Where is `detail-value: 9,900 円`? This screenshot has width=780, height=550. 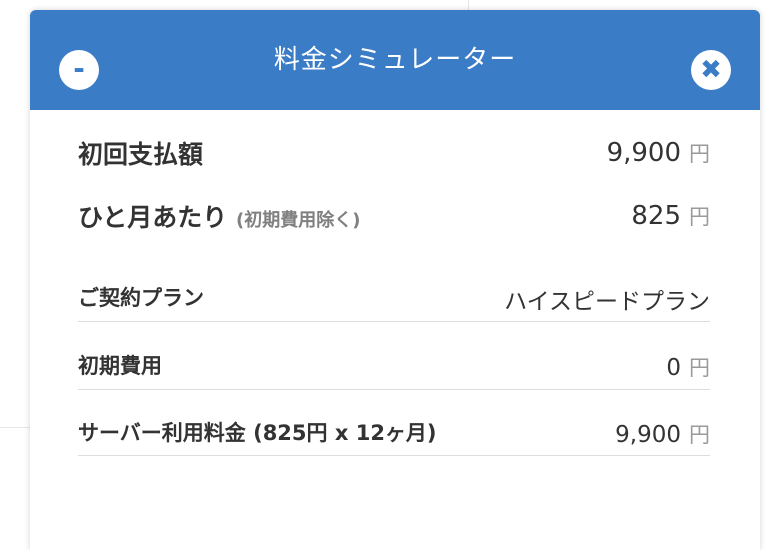
detail-value: 9,900 円 is located at coordinates (662, 434).